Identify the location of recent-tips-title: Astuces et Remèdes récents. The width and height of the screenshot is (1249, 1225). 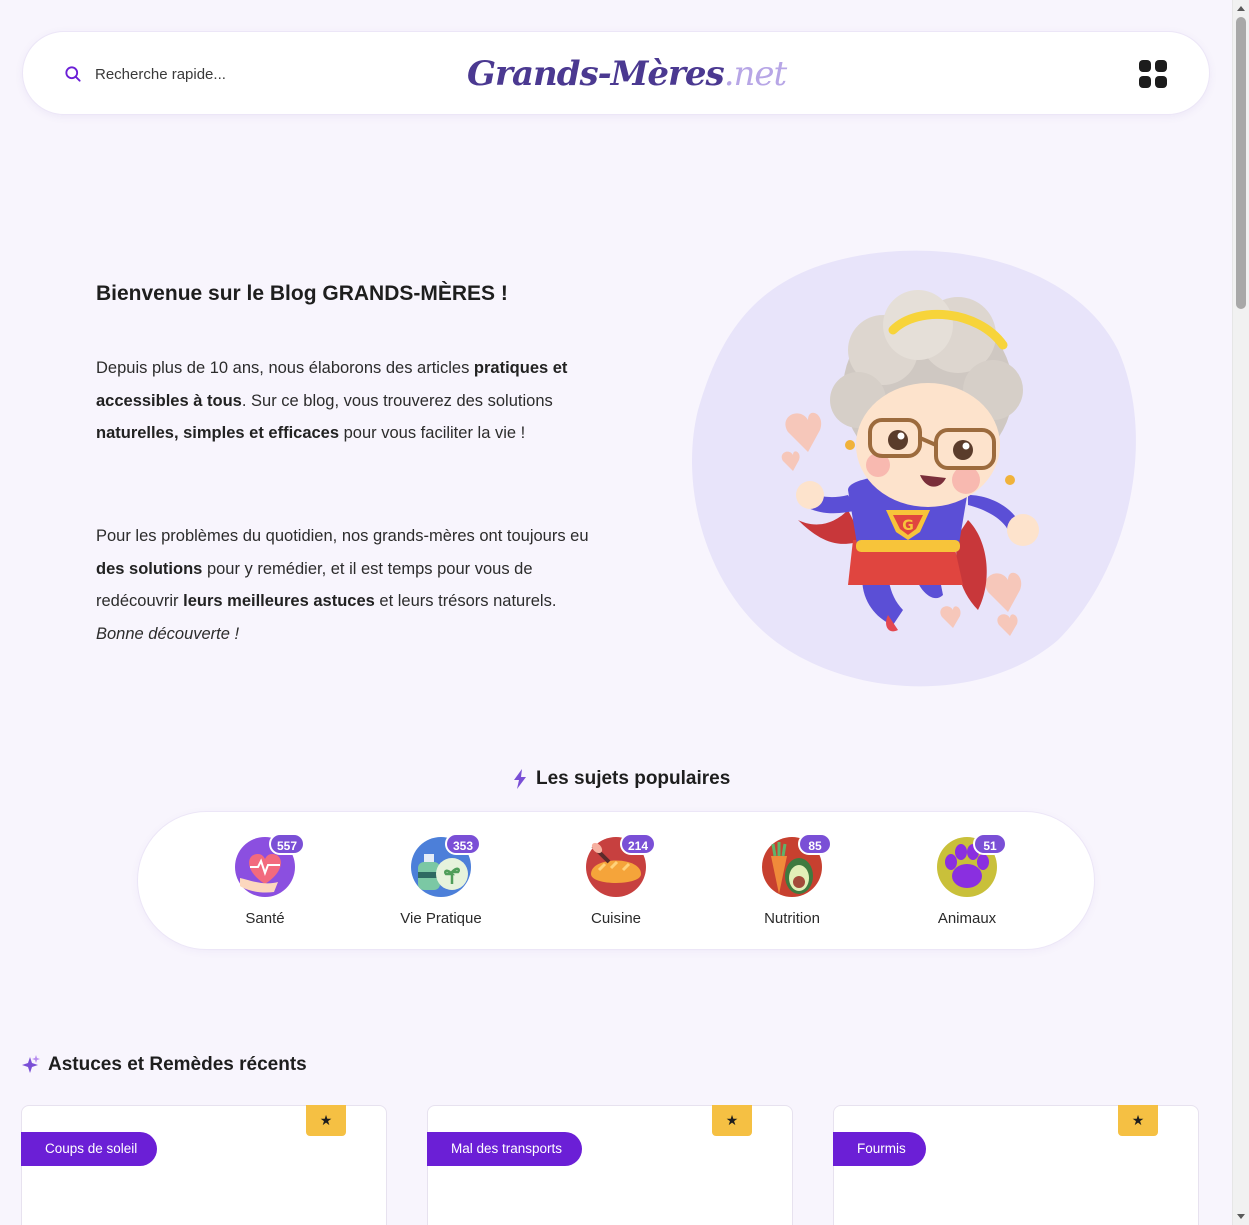
(164, 1065).